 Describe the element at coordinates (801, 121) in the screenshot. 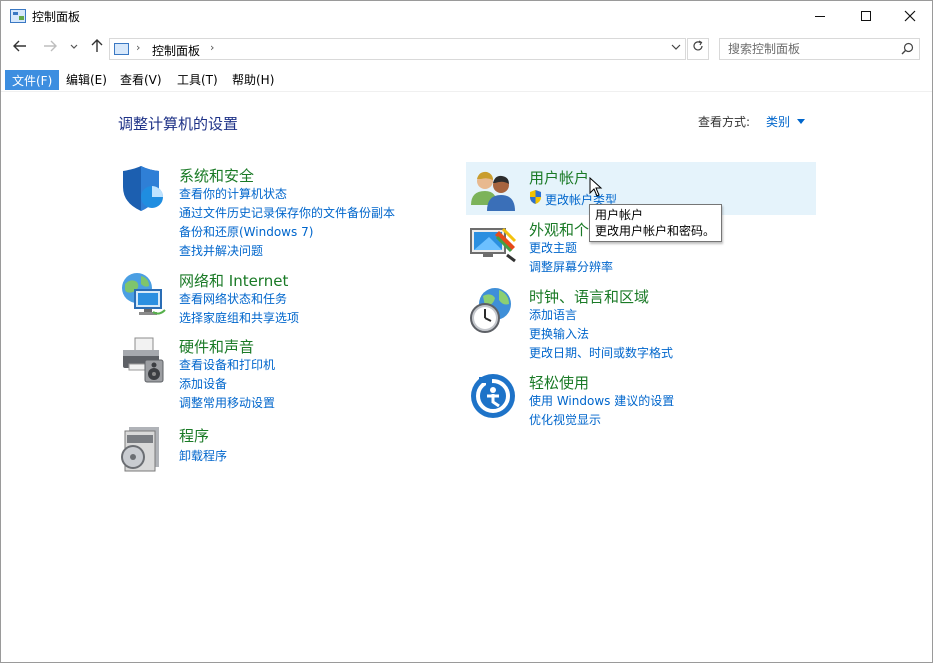

I see `dropdown-caret-icon` at that location.